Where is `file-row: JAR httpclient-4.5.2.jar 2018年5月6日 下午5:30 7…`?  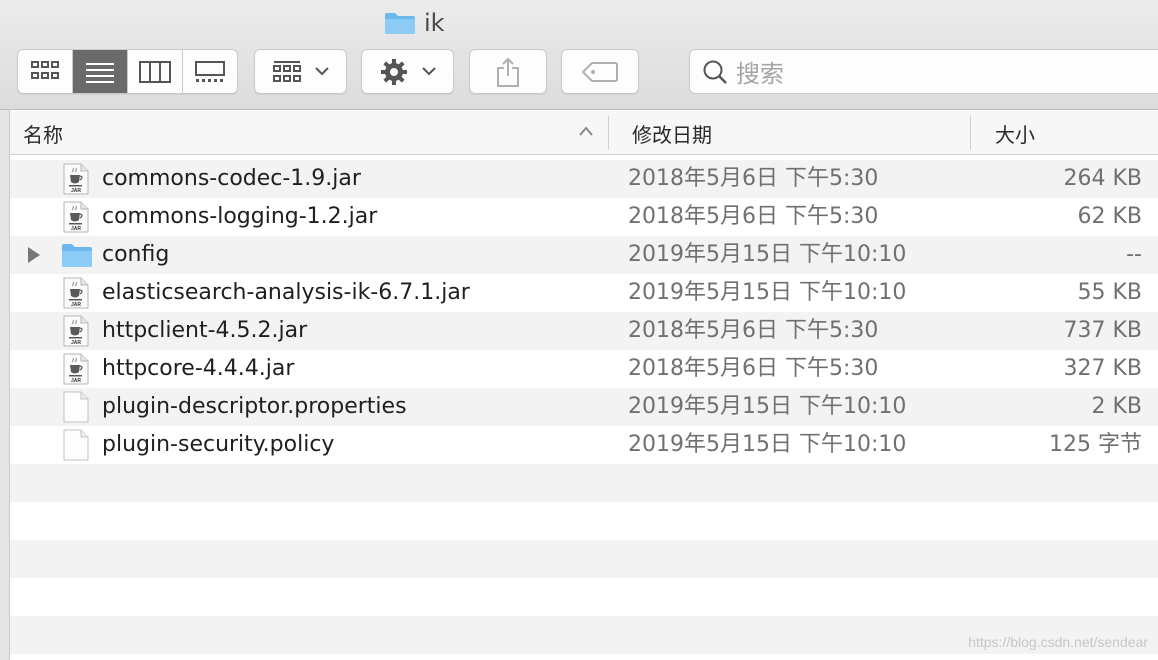
file-row: JAR httpclient-4.5.2.jar 2018年5月6日 下午5:30 7… is located at coordinates (584, 331).